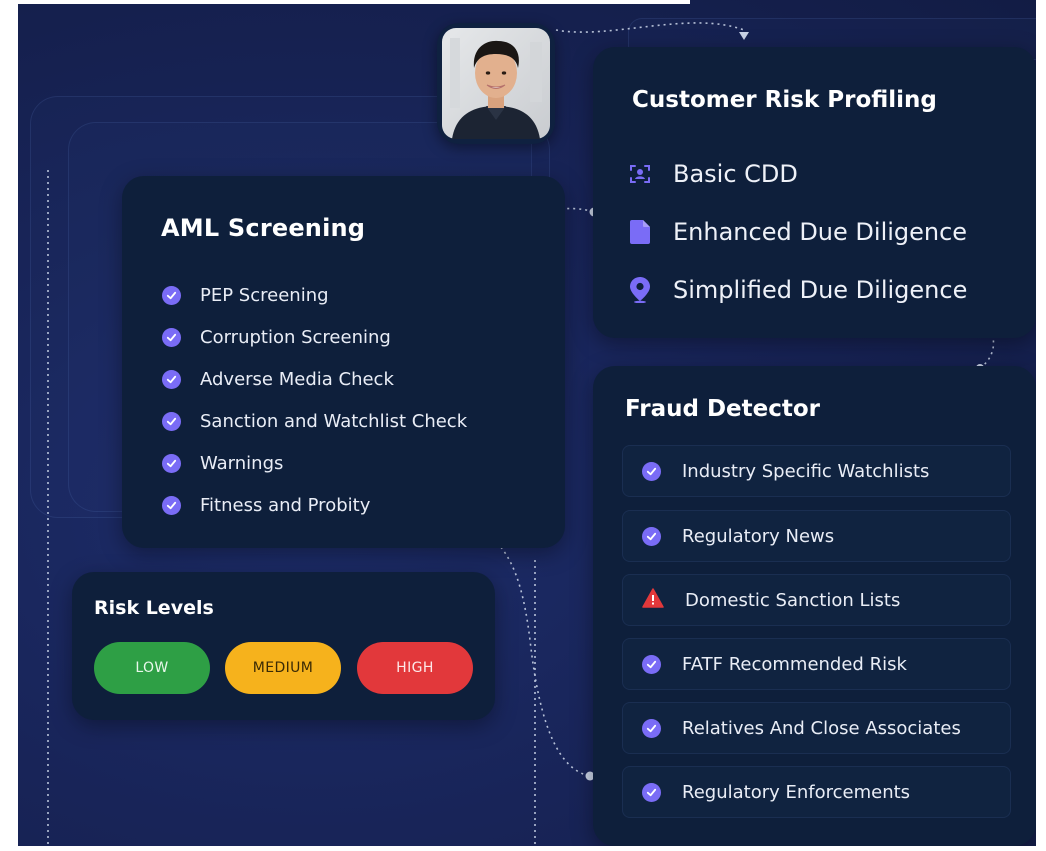 Image resolution: width=1046 pixels, height=851 pixels. What do you see at coordinates (793, 600) in the screenshot?
I see `fraud-item-label: Domestic Sanction Lists` at bounding box center [793, 600].